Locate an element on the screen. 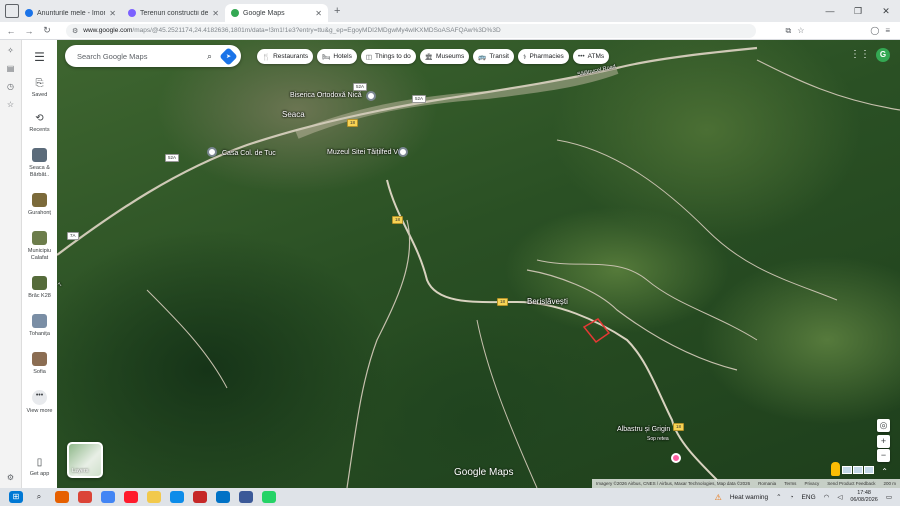  place-label: Gurahonț is located at coordinates (39, 213).